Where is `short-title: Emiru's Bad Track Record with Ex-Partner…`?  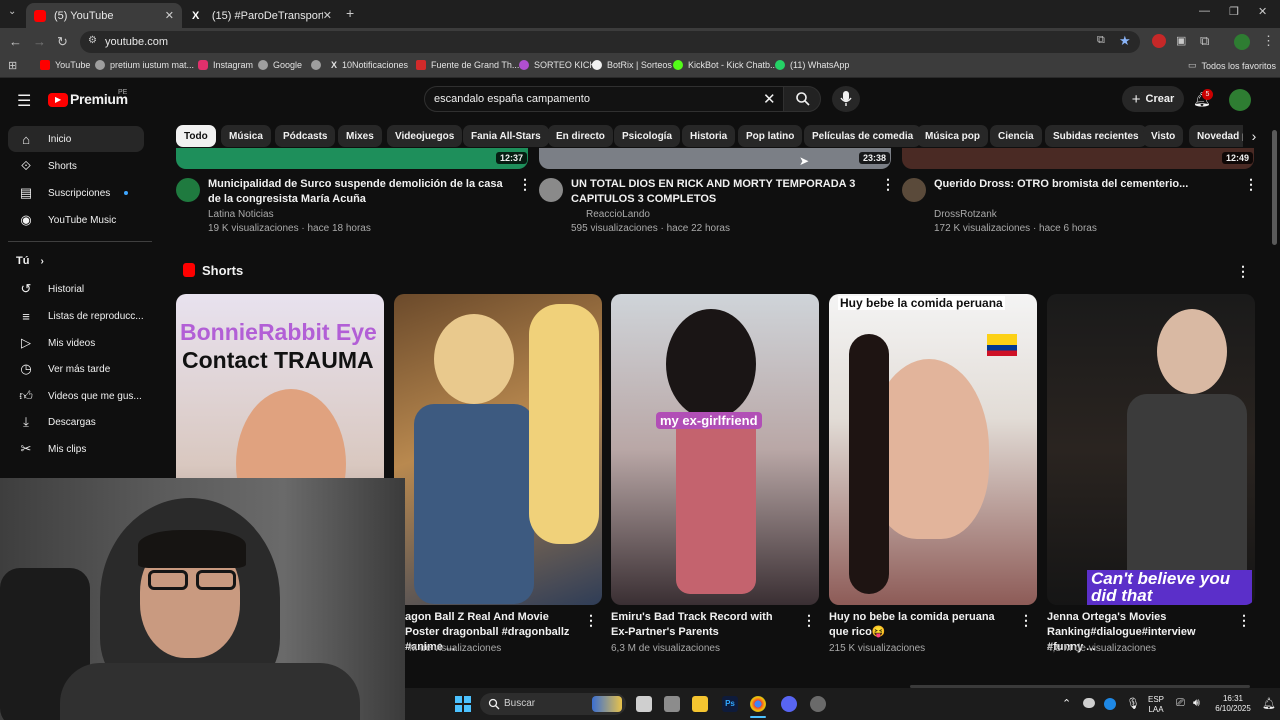 short-title: Emiru's Bad Track Record with Ex-Partner… is located at coordinates (701, 625).